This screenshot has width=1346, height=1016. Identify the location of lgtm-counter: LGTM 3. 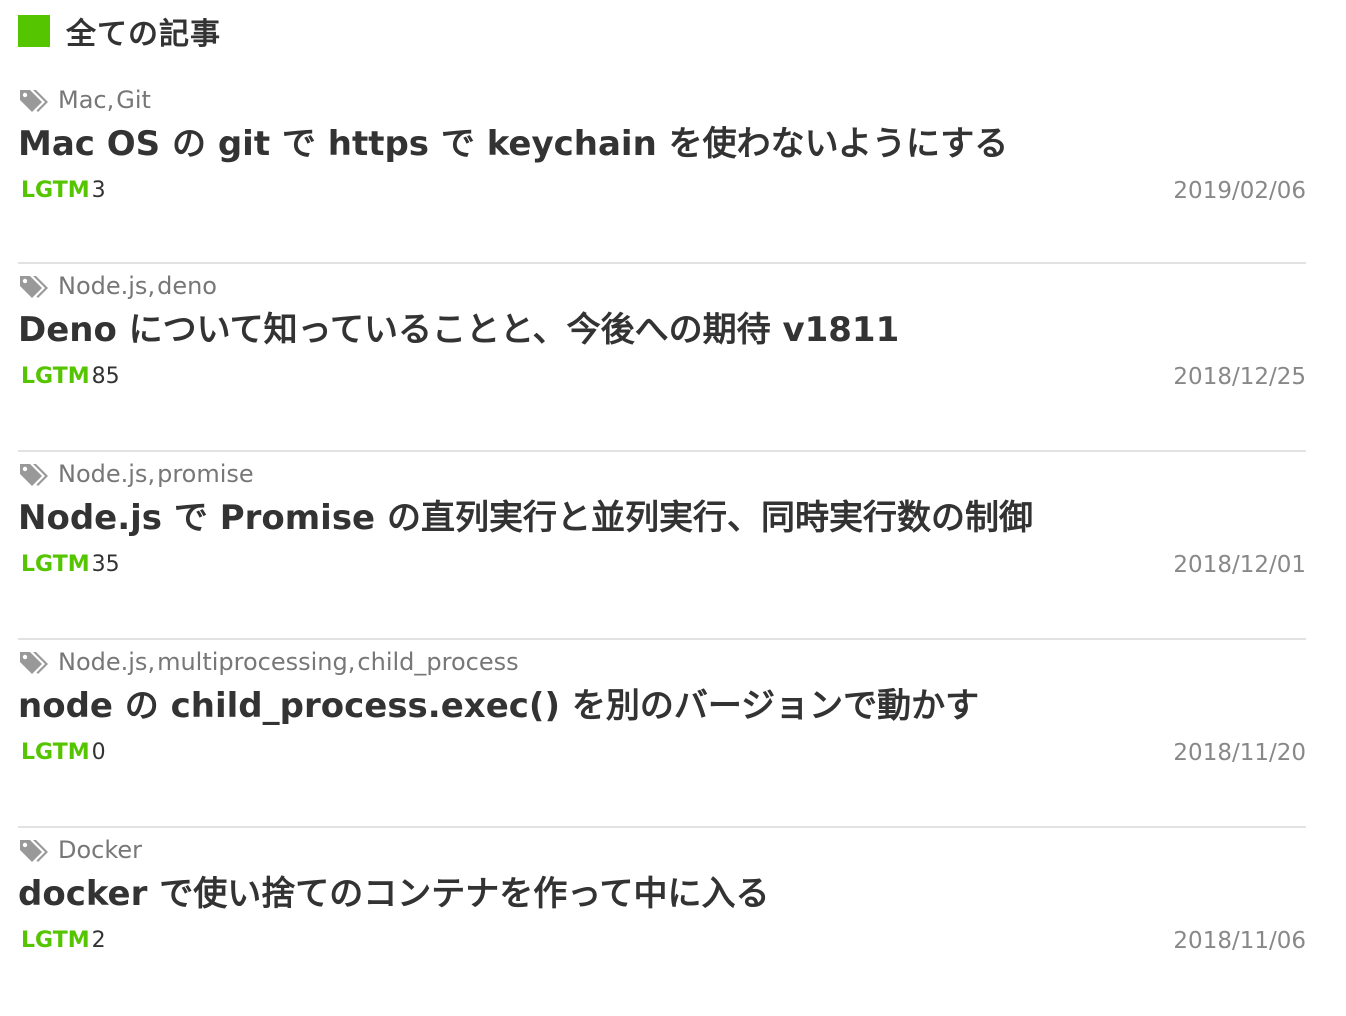
(63, 190).